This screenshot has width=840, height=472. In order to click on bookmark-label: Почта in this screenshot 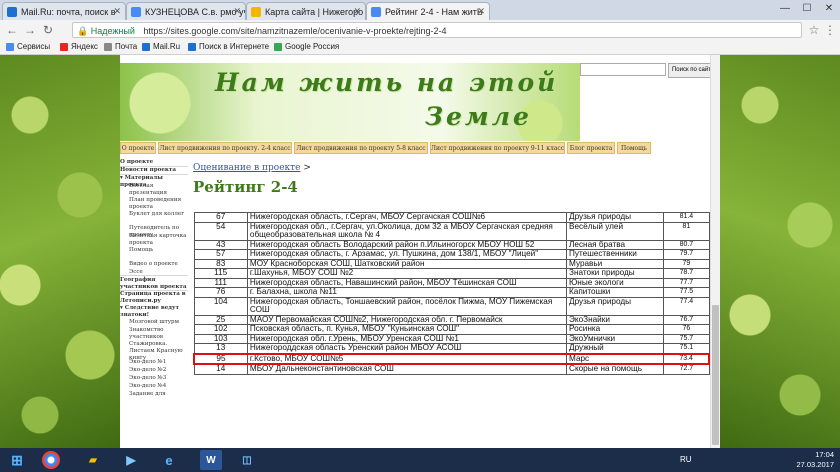, I will do `click(126, 46)`.